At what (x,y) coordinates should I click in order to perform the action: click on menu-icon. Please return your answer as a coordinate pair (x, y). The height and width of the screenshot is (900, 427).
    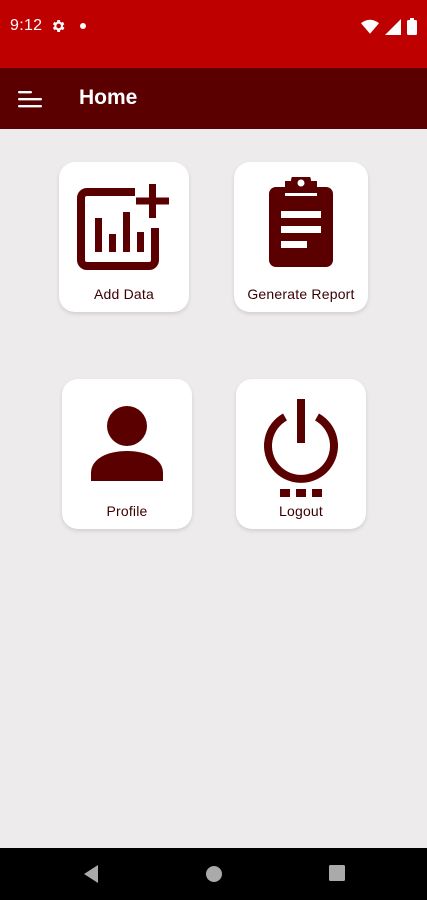
    Looking at the image, I should click on (30, 99).